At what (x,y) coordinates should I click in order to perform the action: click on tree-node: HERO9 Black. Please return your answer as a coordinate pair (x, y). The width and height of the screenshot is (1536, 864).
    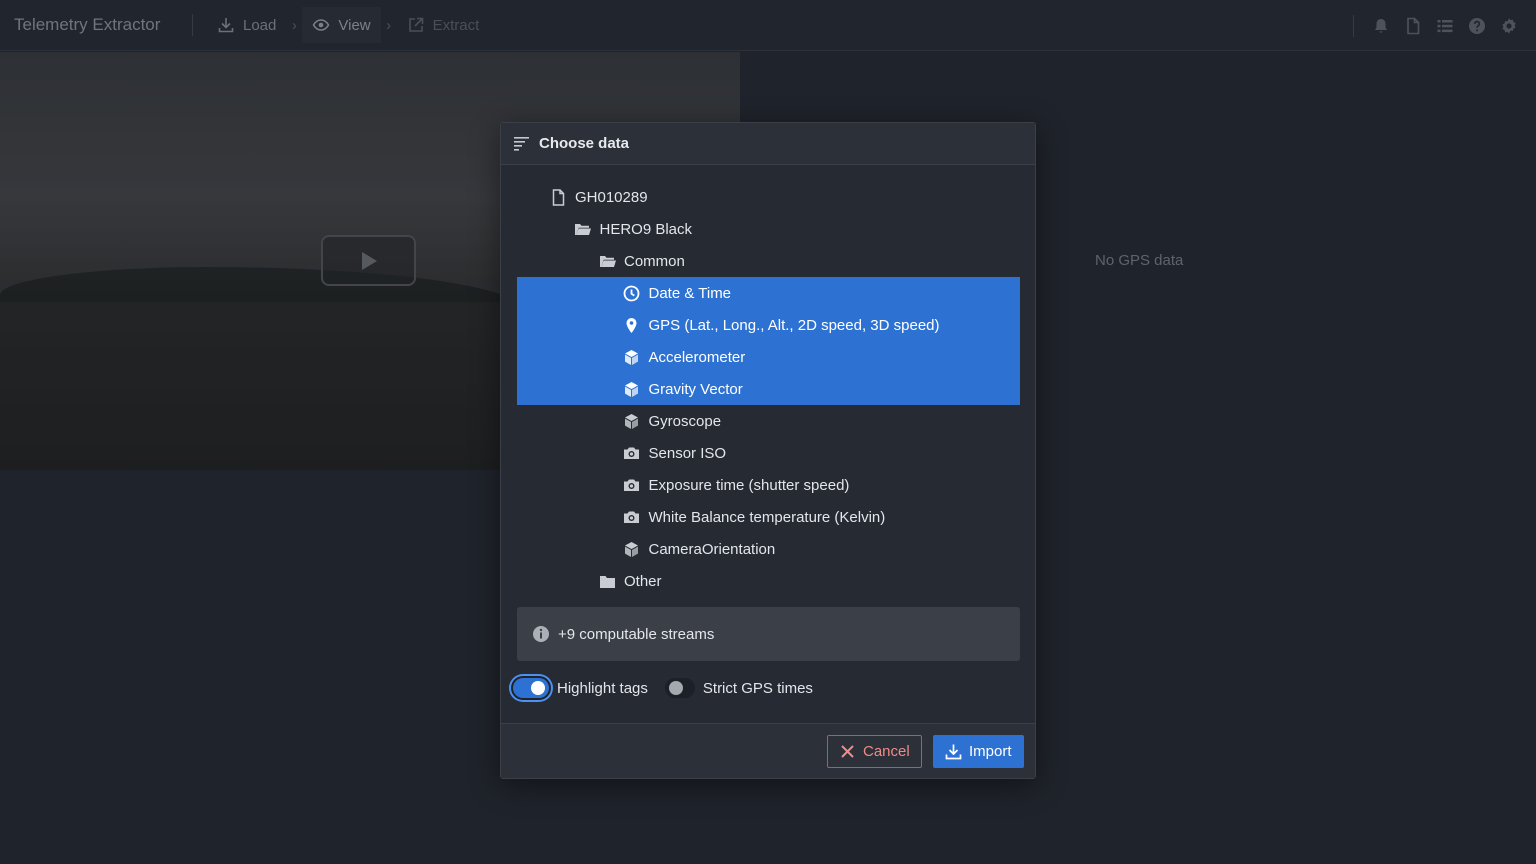
    Looking at the image, I should click on (768, 229).